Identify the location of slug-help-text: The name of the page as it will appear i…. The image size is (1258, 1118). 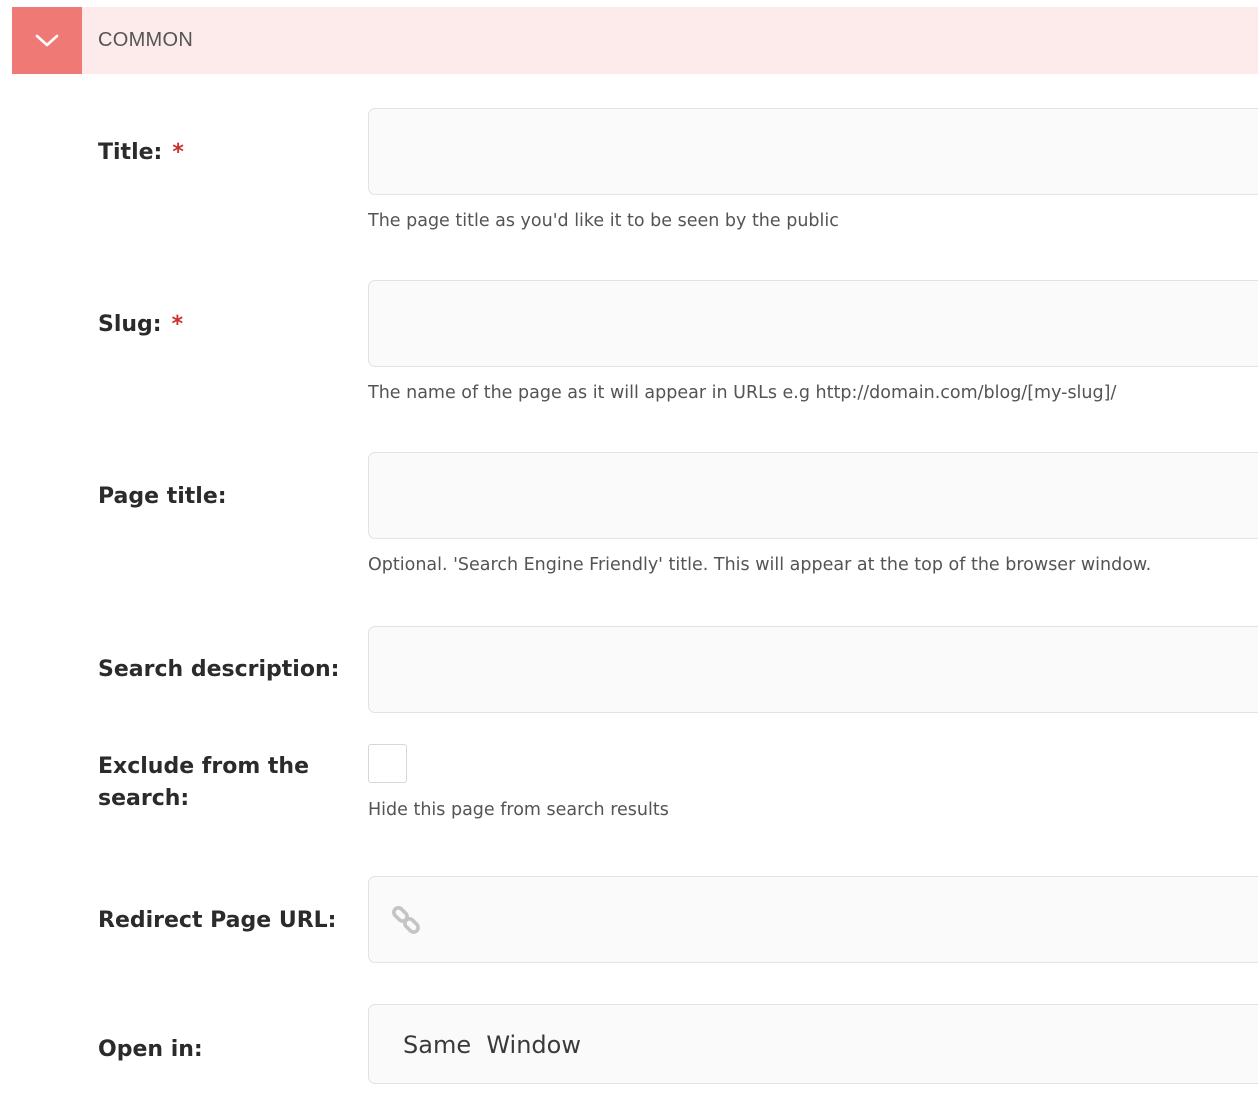
(742, 393).